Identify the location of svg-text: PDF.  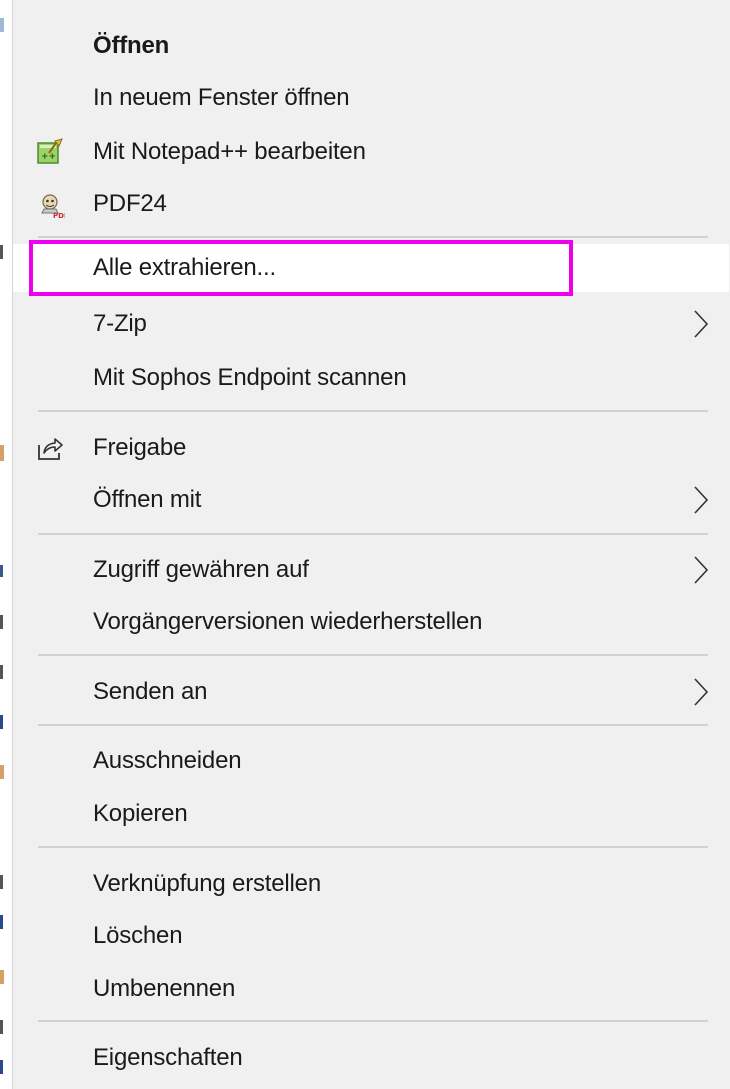
(59, 215).